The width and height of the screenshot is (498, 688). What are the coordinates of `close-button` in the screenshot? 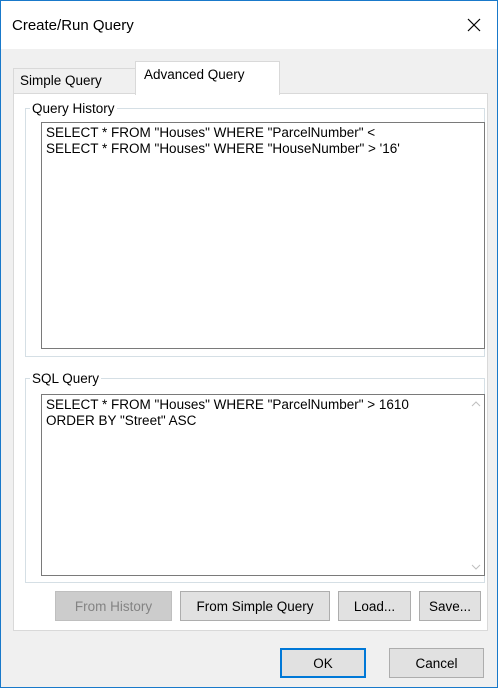 It's located at (474, 25).